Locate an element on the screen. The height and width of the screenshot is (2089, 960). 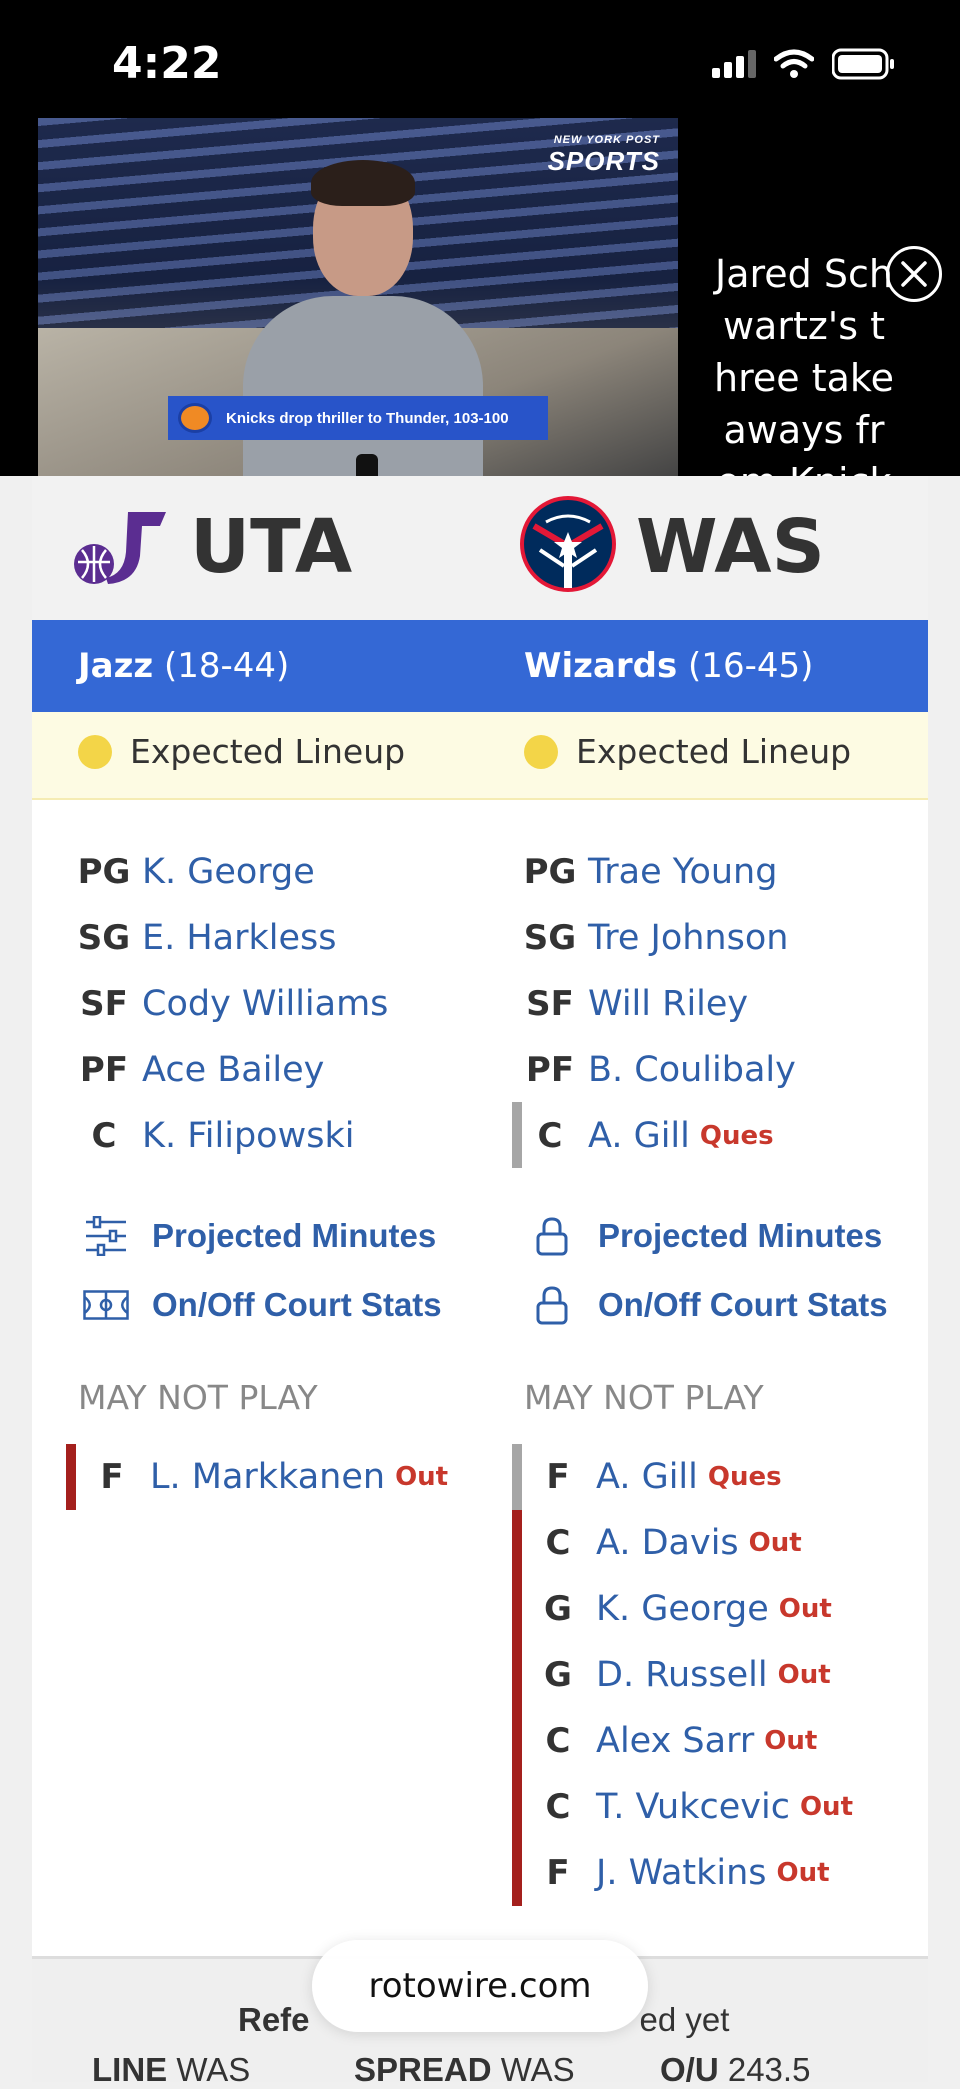
away-lineup-status: Expected Lineup is located at coordinates (241, 751).